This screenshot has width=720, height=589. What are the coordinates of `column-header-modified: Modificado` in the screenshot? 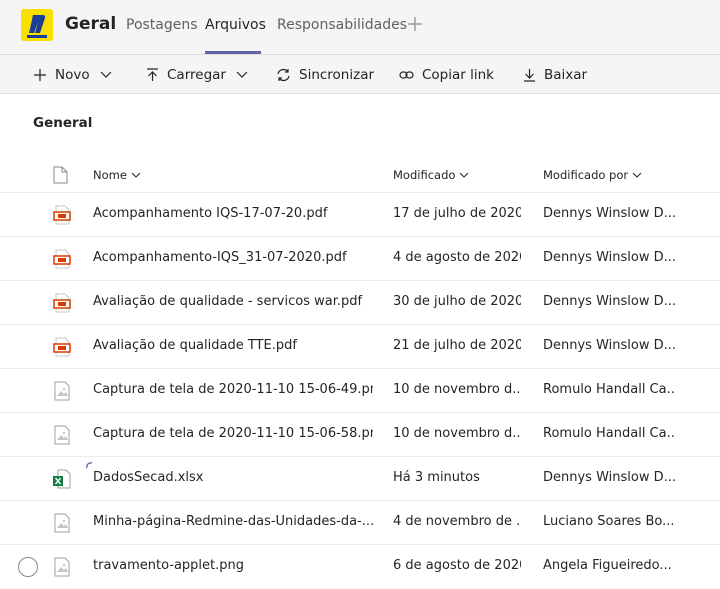 It's located at (431, 175).